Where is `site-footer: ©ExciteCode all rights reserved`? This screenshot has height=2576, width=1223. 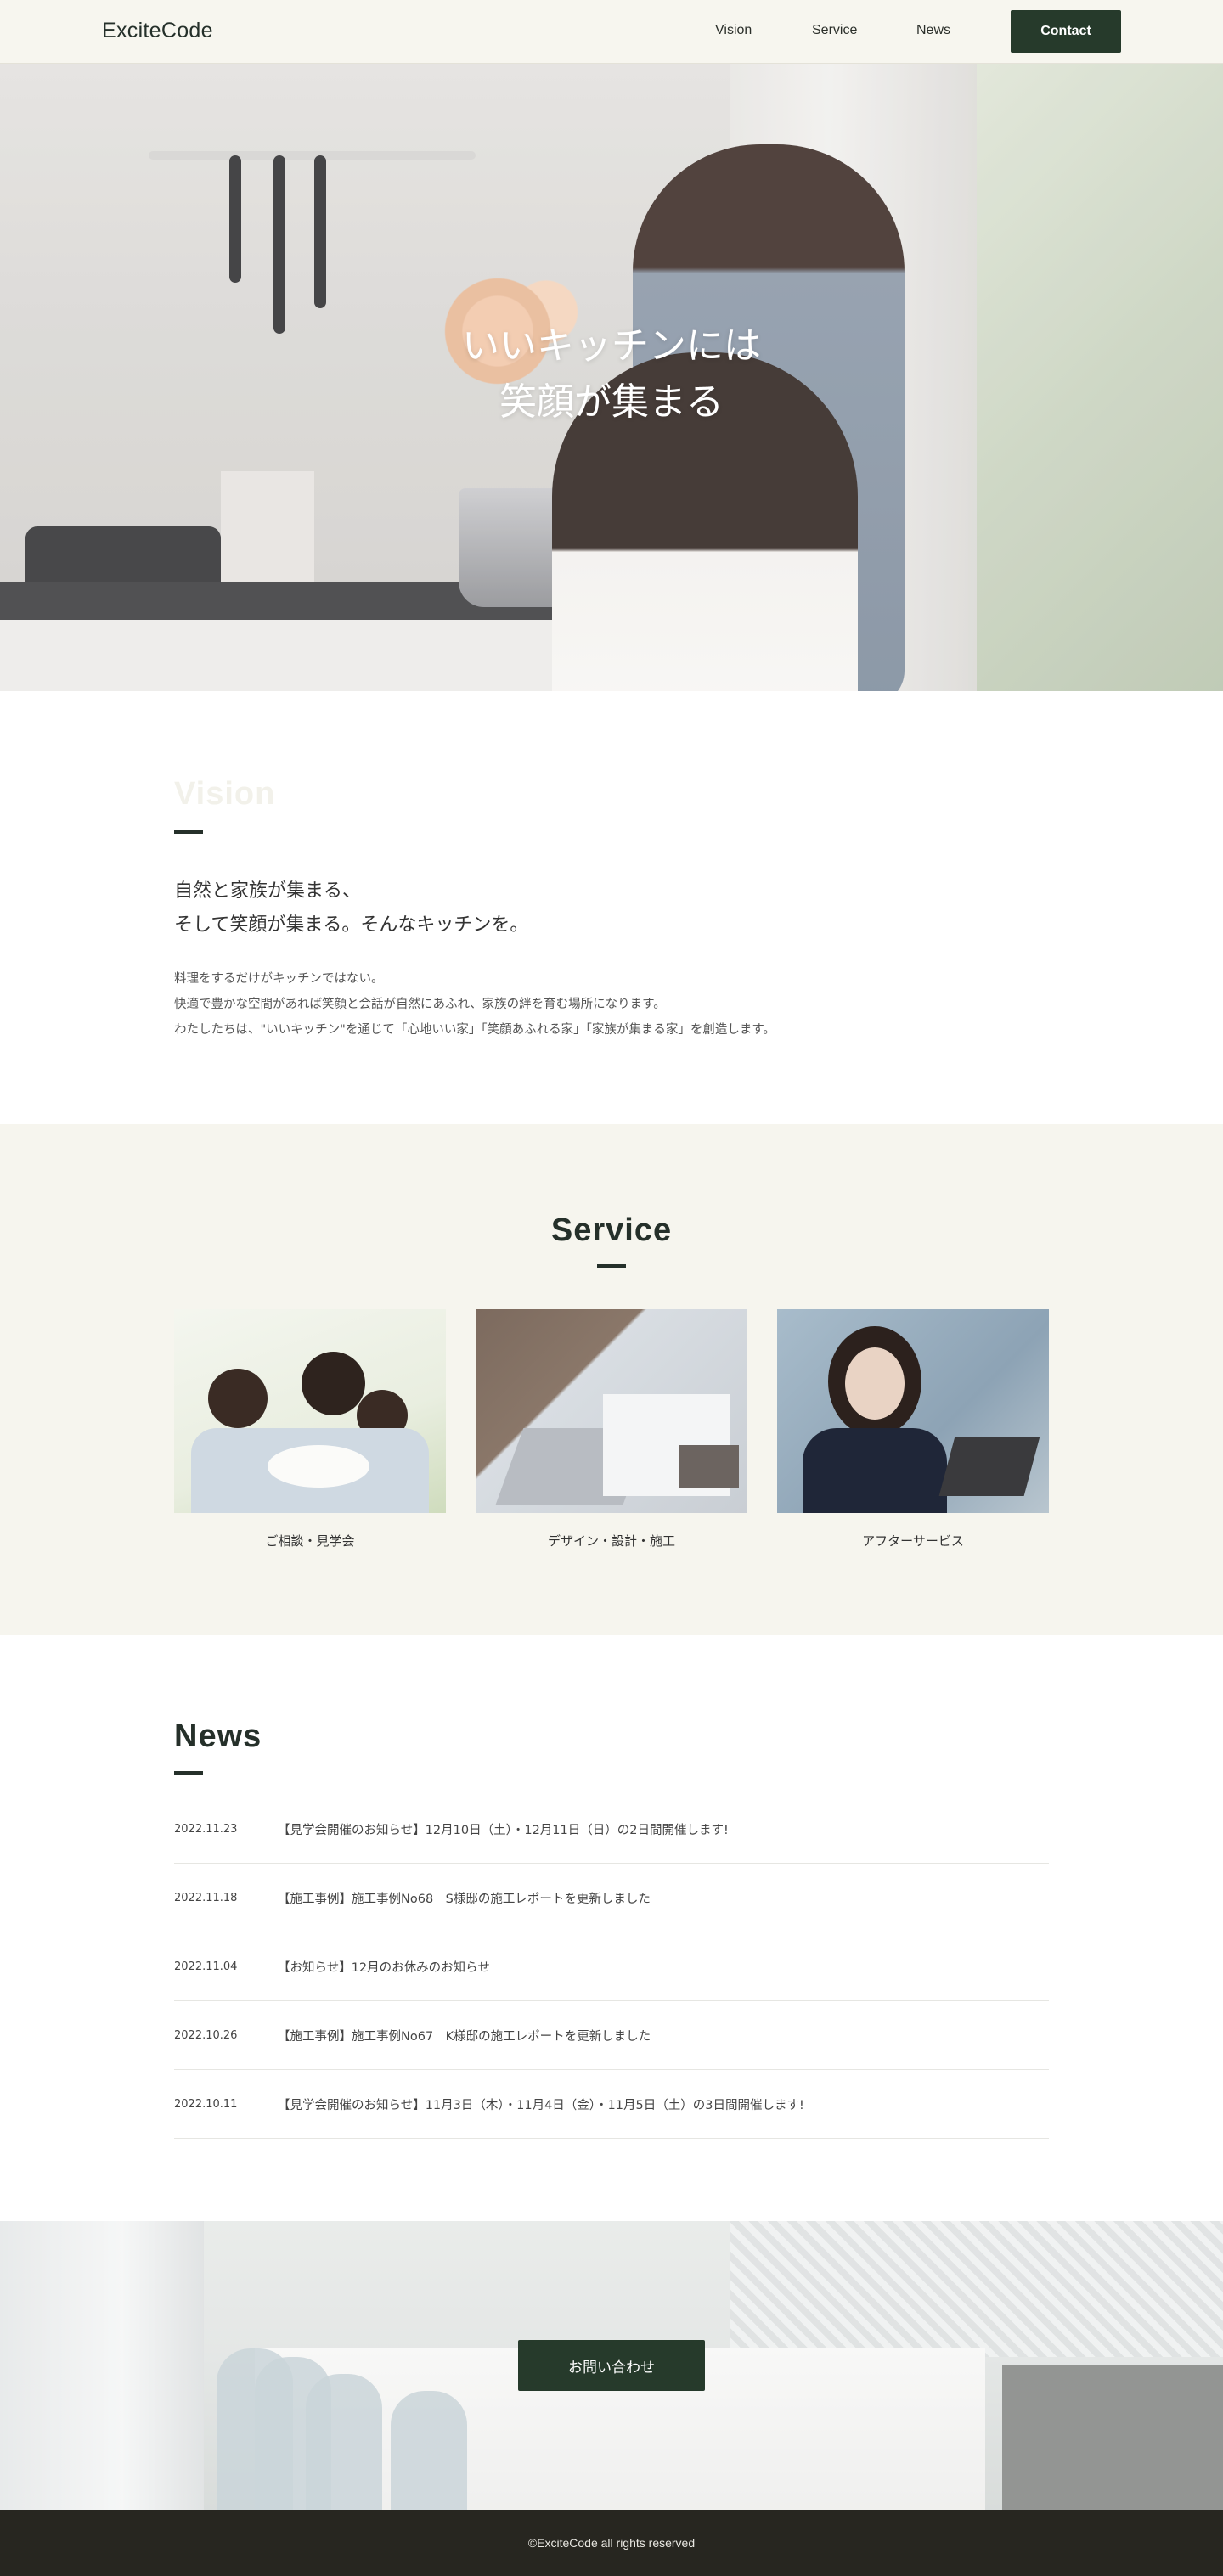 site-footer: ©ExciteCode all rights reserved is located at coordinates (611, 2543).